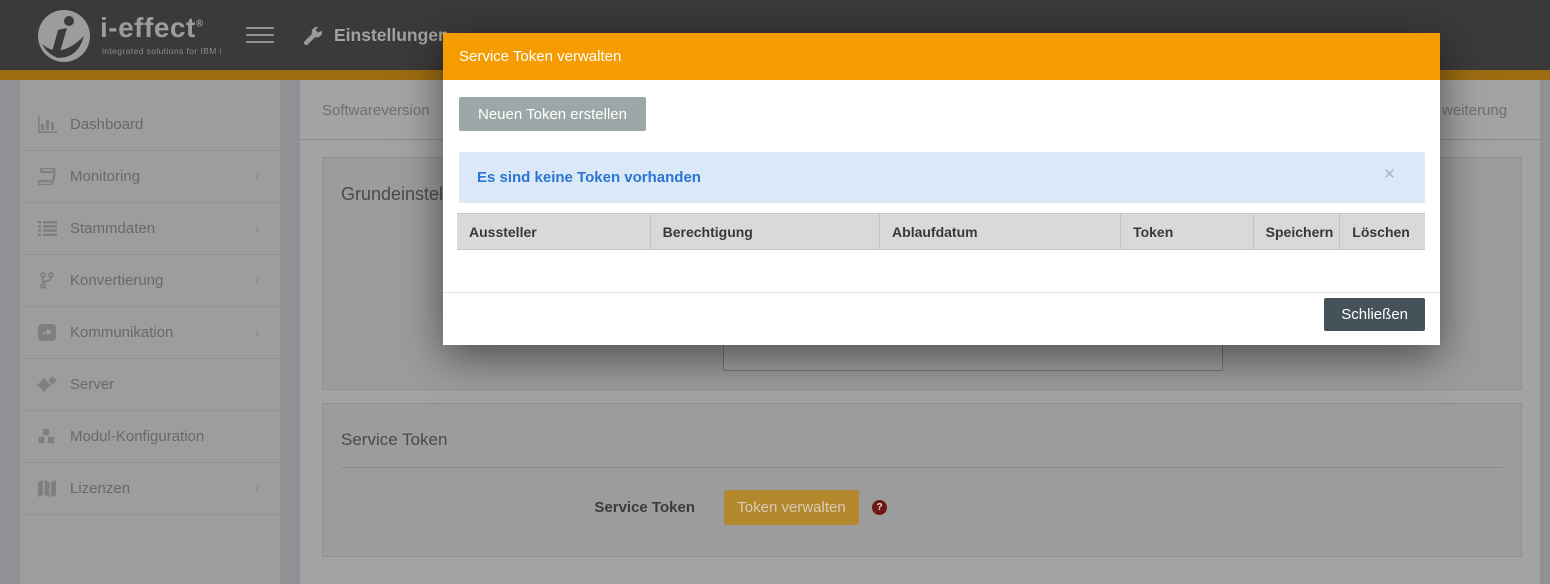 This screenshot has width=1550, height=584. Describe the element at coordinates (391, 34) in the screenshot. I see `nav-title-label: Einstellungen` at that location.